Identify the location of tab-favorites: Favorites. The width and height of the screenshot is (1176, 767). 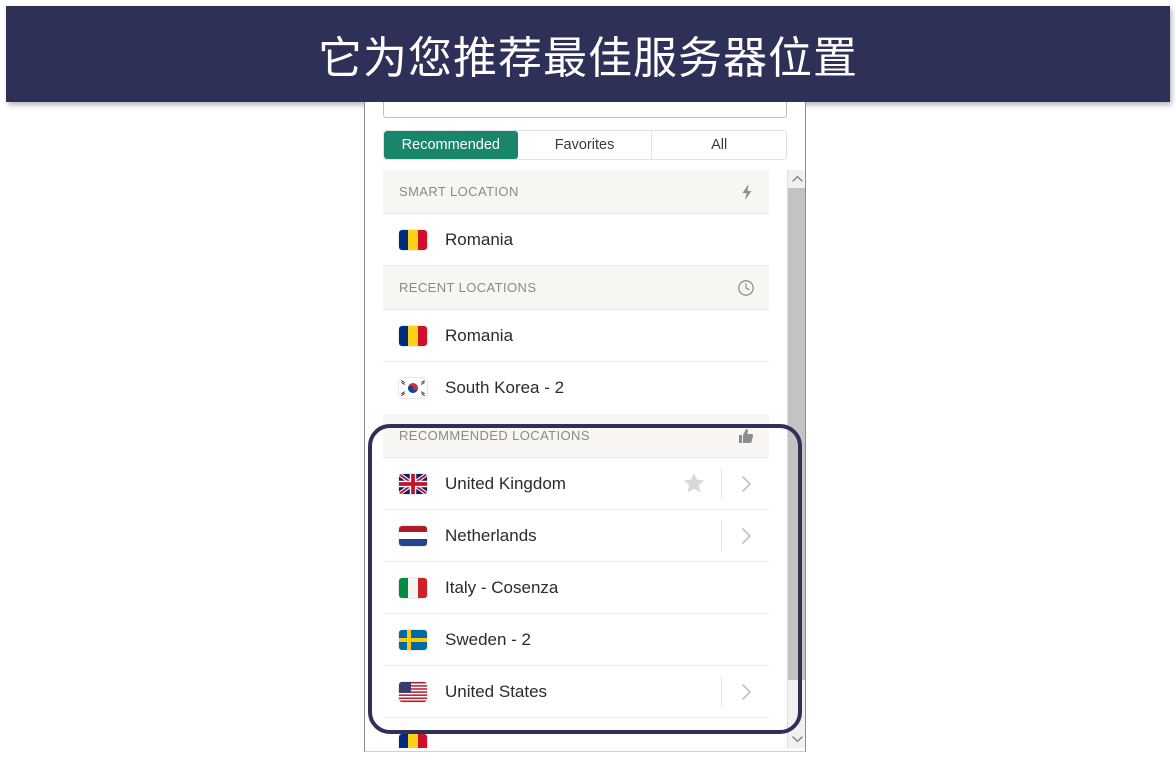
(585, 145).